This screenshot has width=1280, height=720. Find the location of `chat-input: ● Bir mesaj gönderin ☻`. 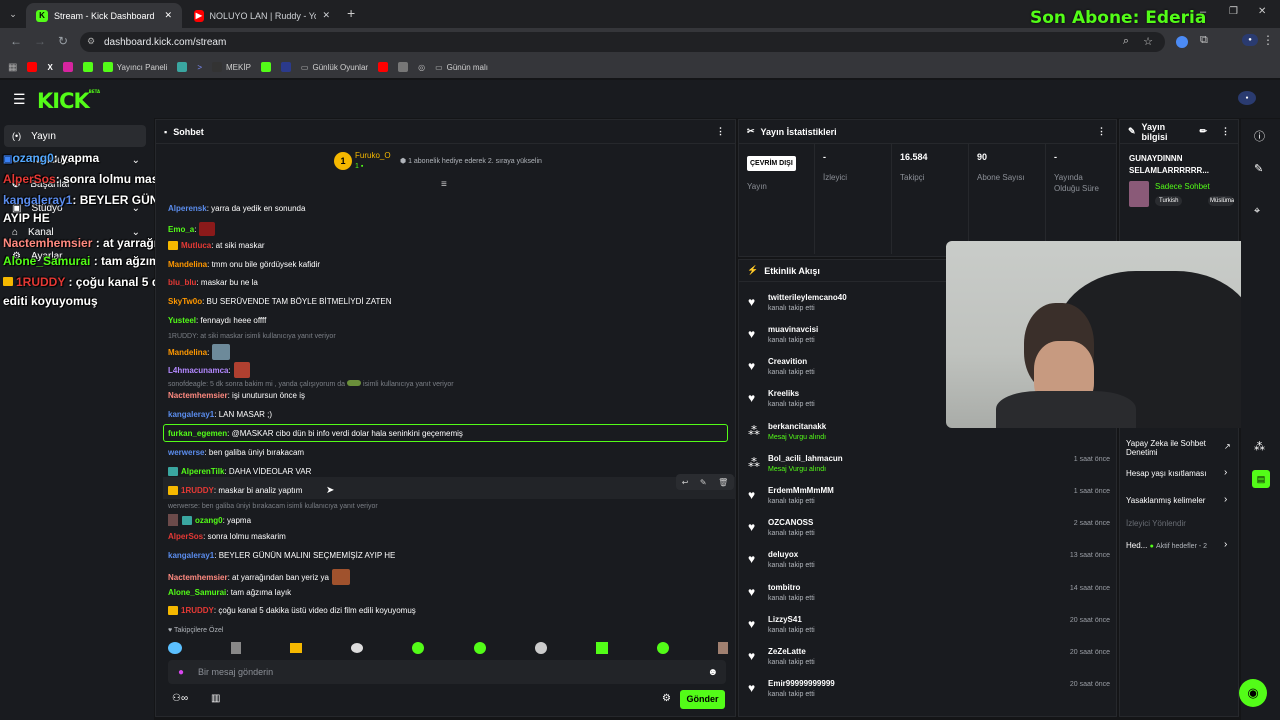

chat-input: ● Bir mesaj gönderin ☻ is located at coordinates (447, 672).